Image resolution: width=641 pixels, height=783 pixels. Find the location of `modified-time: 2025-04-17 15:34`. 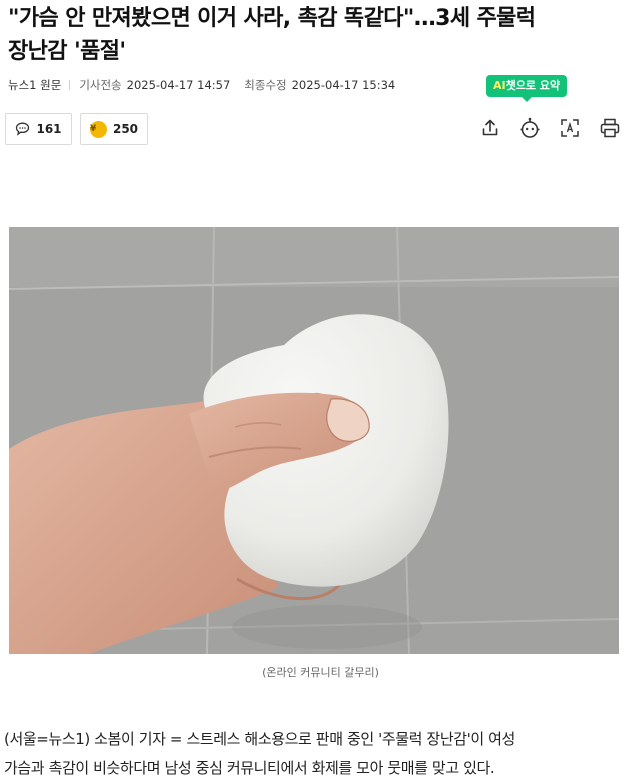

modified-time: 2025-04-17 15:34 is located at coordinates (343, 85).